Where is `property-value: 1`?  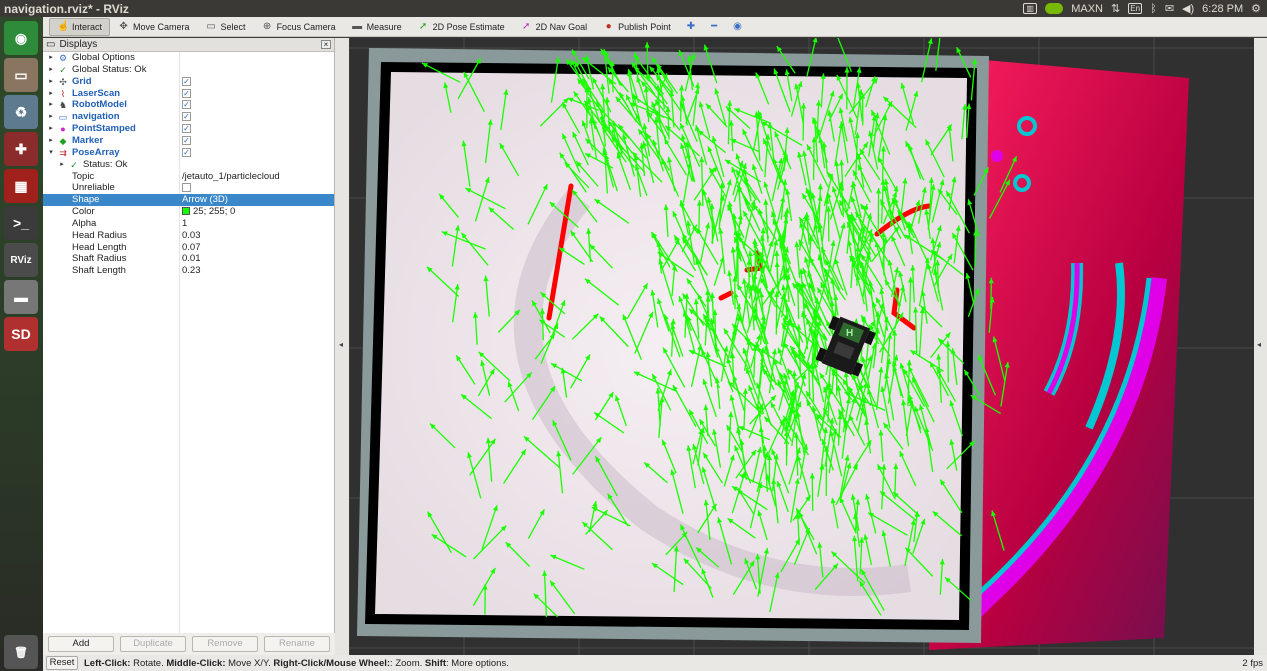
property-value: 1 is located at coordinates (184, 224).